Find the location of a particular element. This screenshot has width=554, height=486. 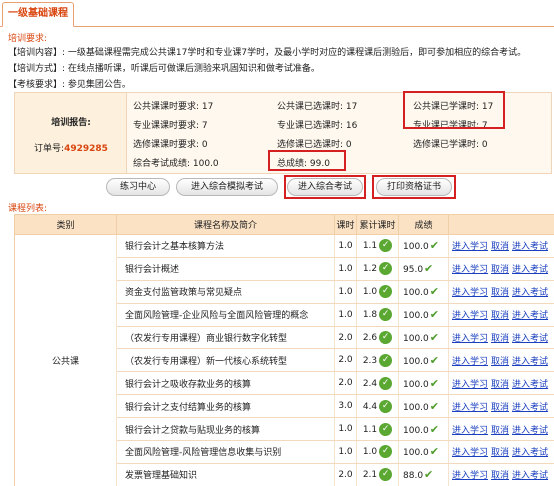

order-number: 订单号:4929285 is located at coordinates (71, 147).